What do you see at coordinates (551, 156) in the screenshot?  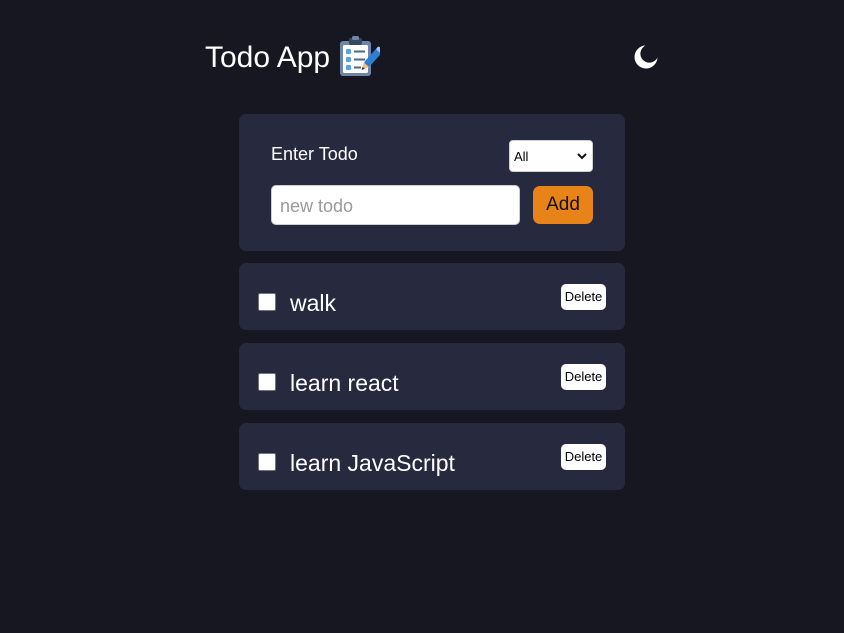 I see `filter-select: All` at bounding box center [551, 156].